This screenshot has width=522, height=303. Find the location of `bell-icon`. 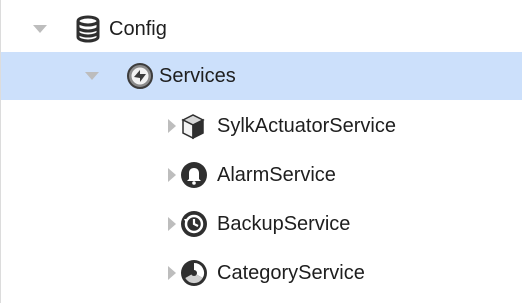

bell-icon is located at coordinates (194, 175).